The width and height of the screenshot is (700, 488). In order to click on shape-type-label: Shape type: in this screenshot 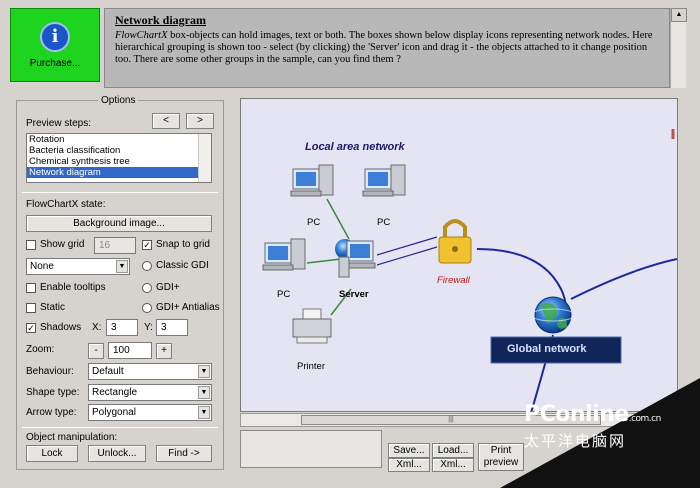, I will do `click(53, 392)`.